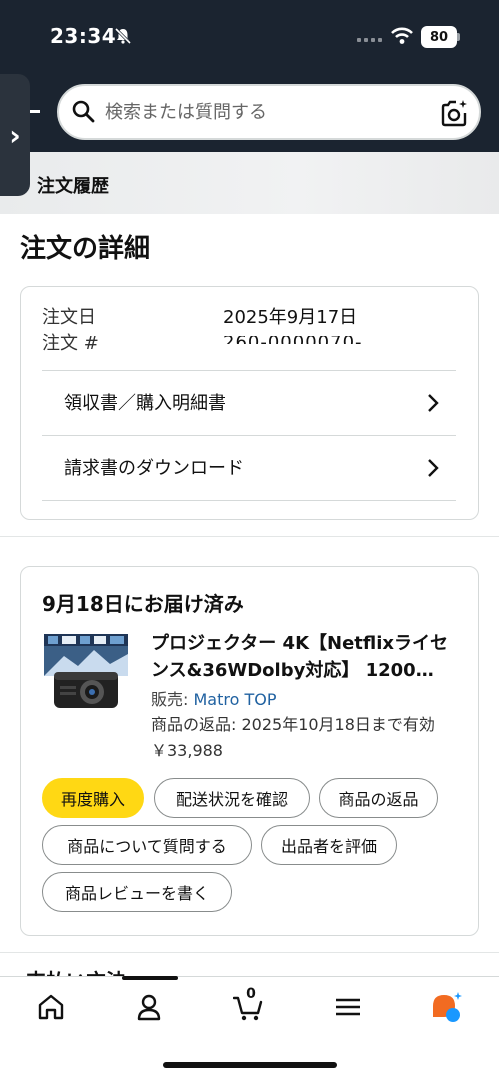 The height and width of the screenshot is (1080, 499). What do you see at coordinates (85, 249) in the screenshot?
I see `page-title: 注文の詳細` at bounding box center [85, 249].